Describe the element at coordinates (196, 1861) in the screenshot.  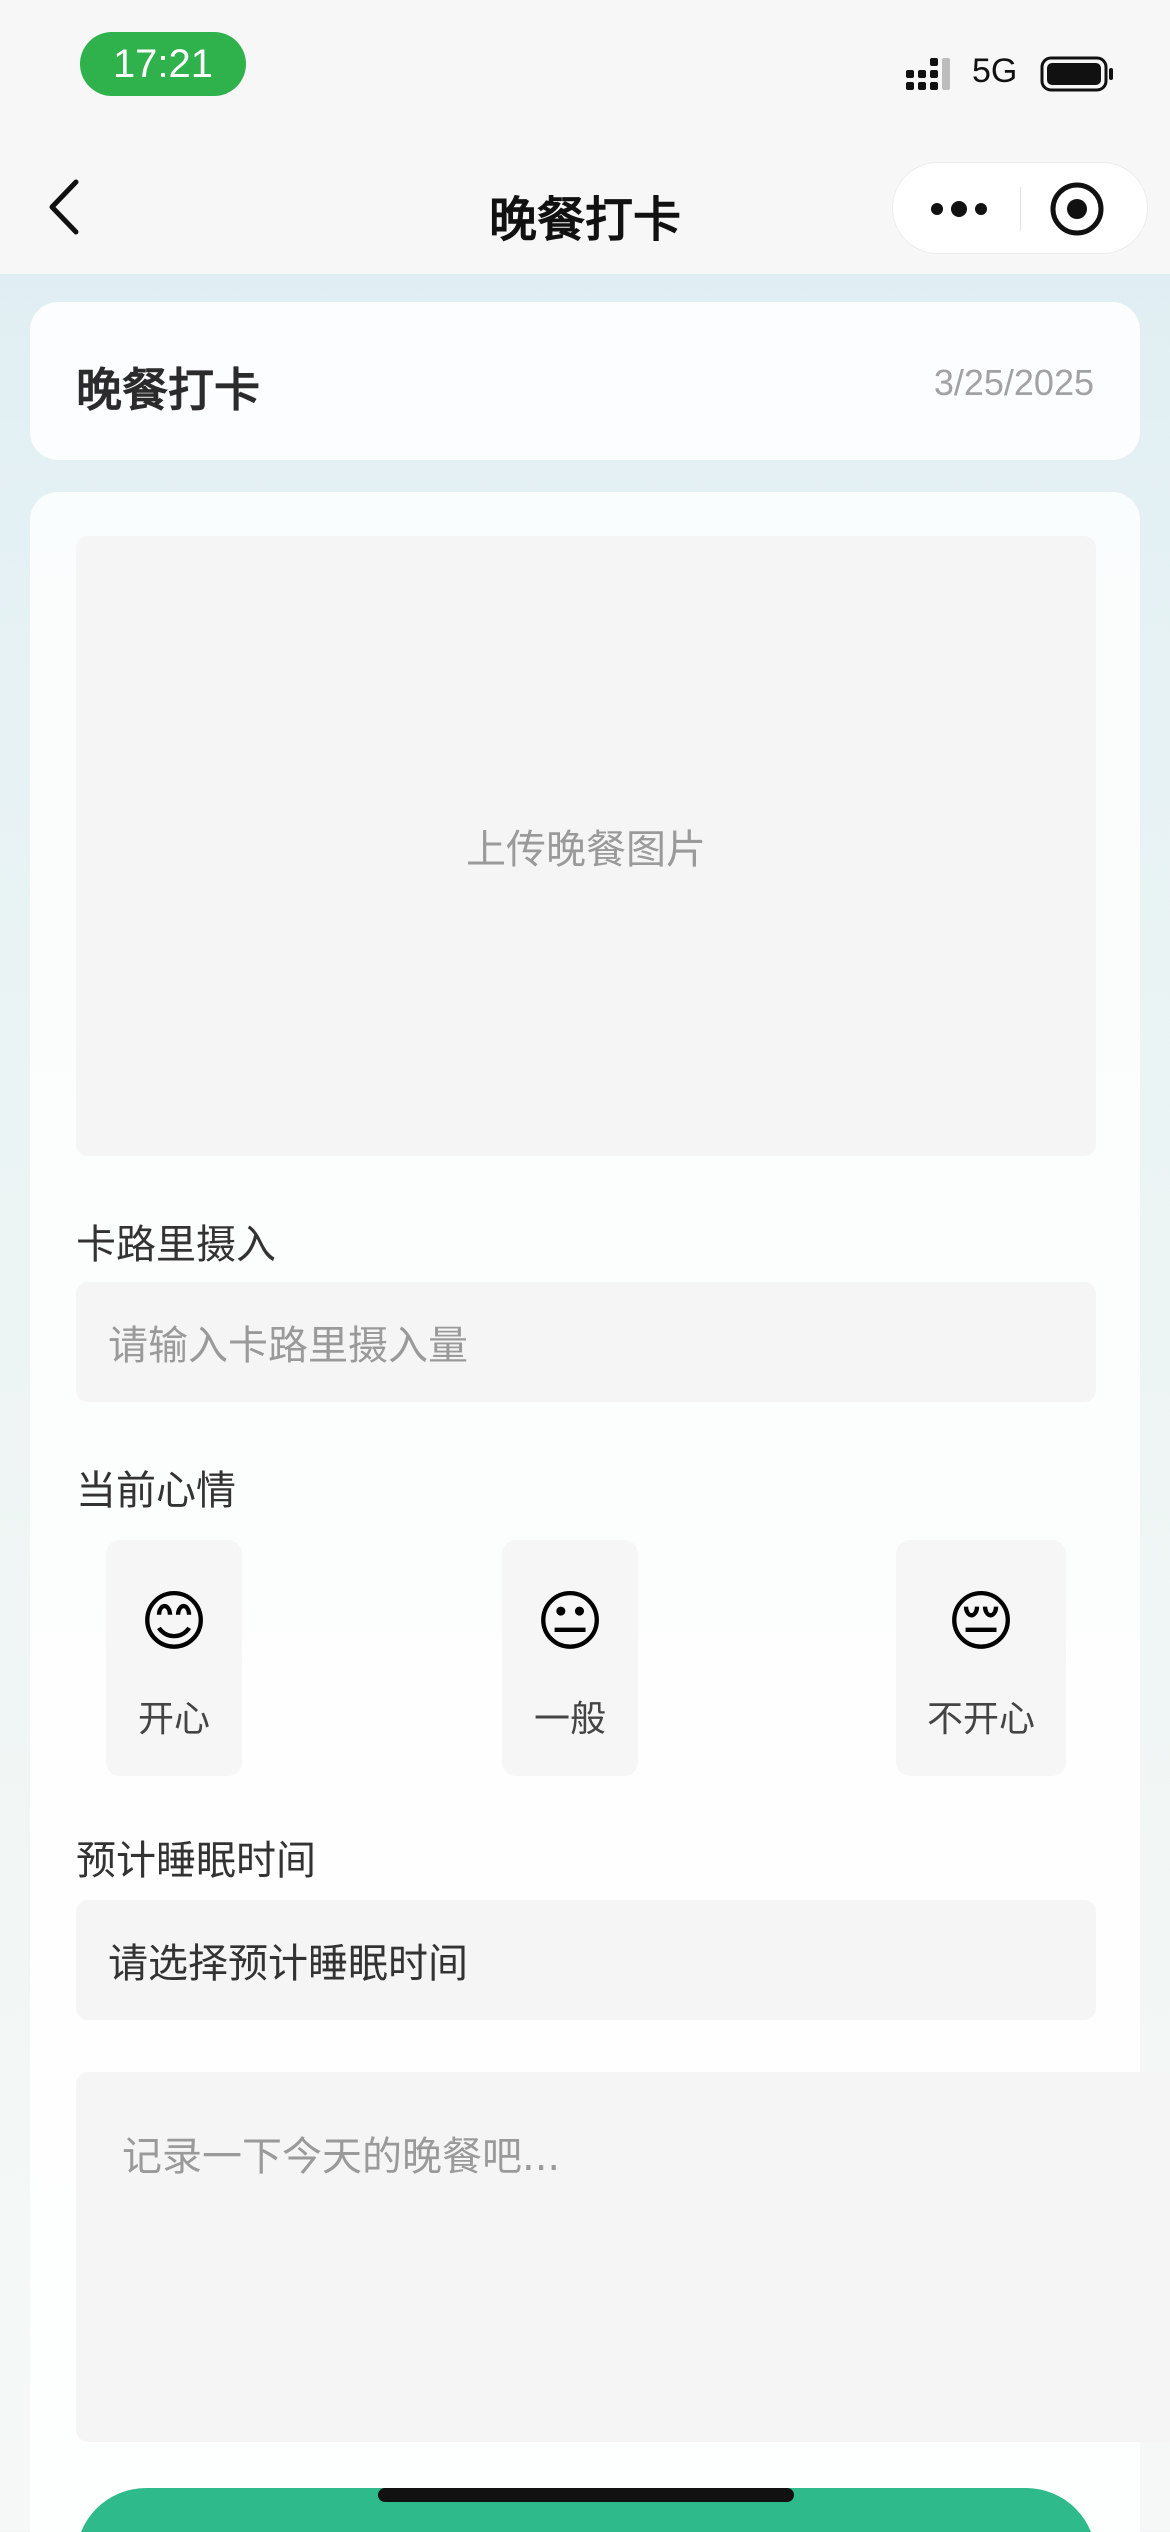
I see `sleep-time-label: 预计睡眠时间` at that location.